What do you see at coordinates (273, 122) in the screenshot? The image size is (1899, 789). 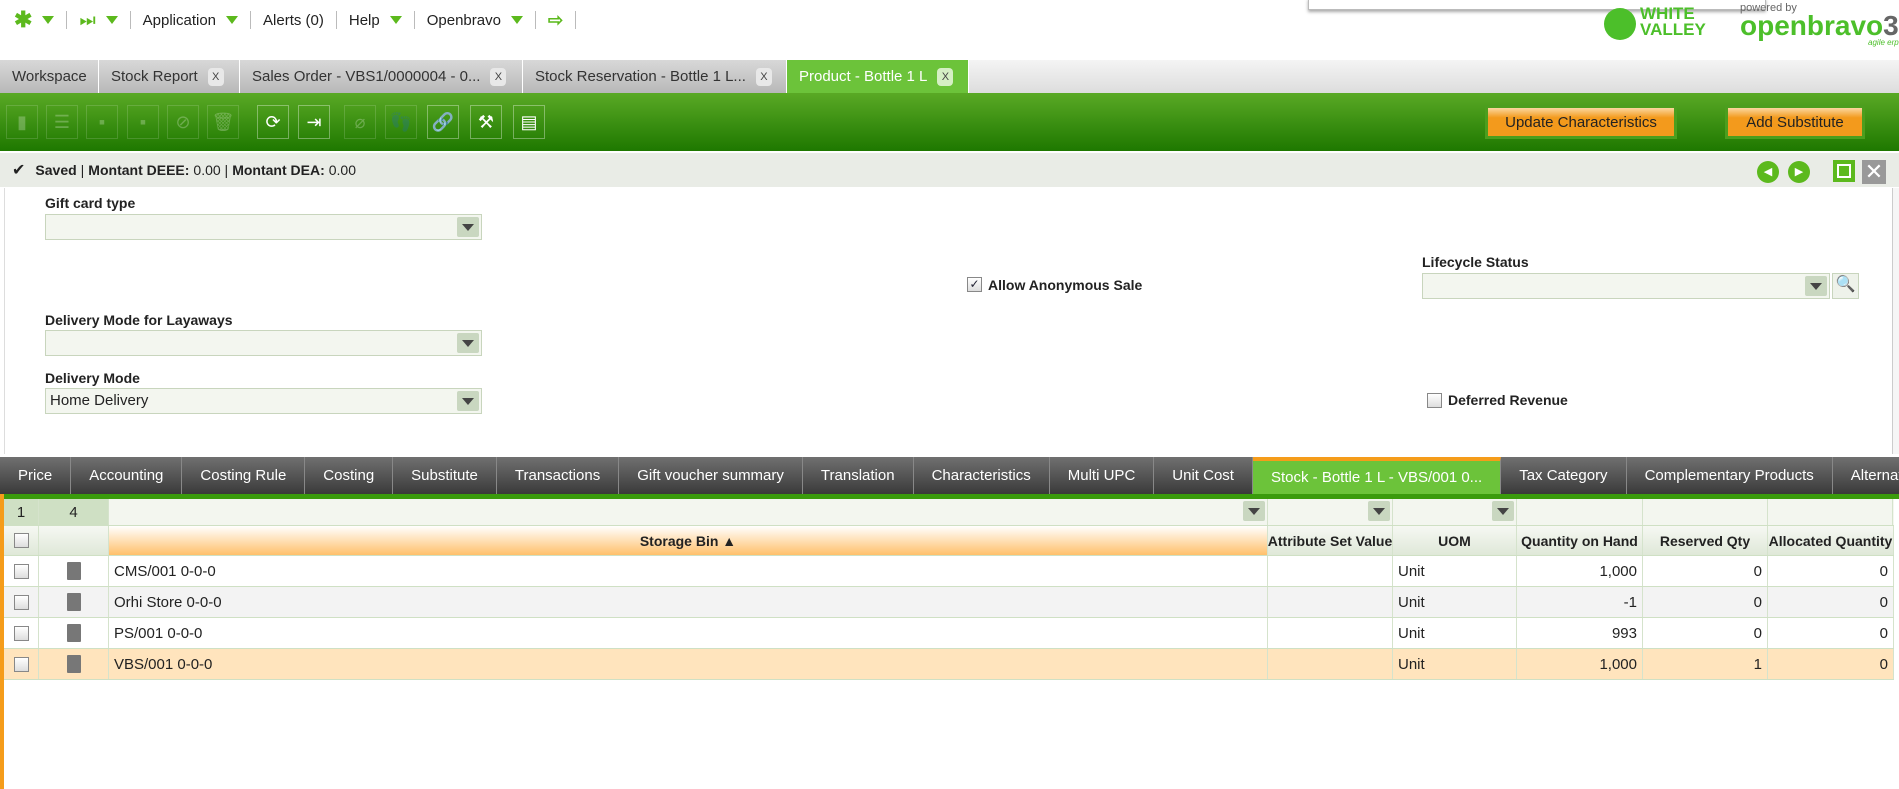 I see `refresh-icon: ⟳` at bounding box center [273, 122].